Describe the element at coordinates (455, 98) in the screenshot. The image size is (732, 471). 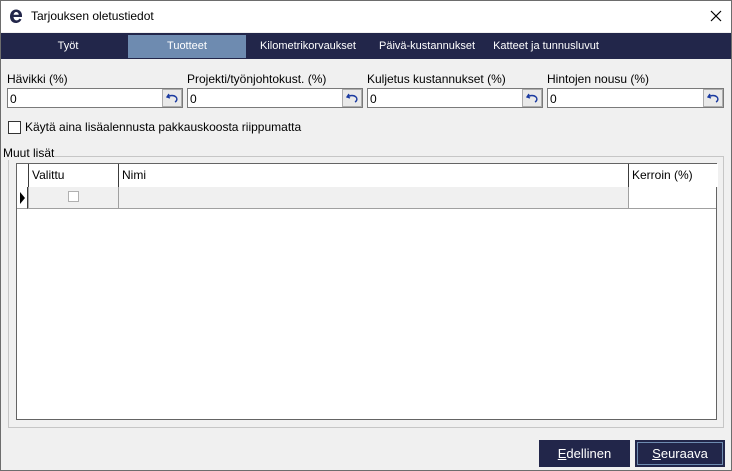
I see `kuljetus-input` at that location.